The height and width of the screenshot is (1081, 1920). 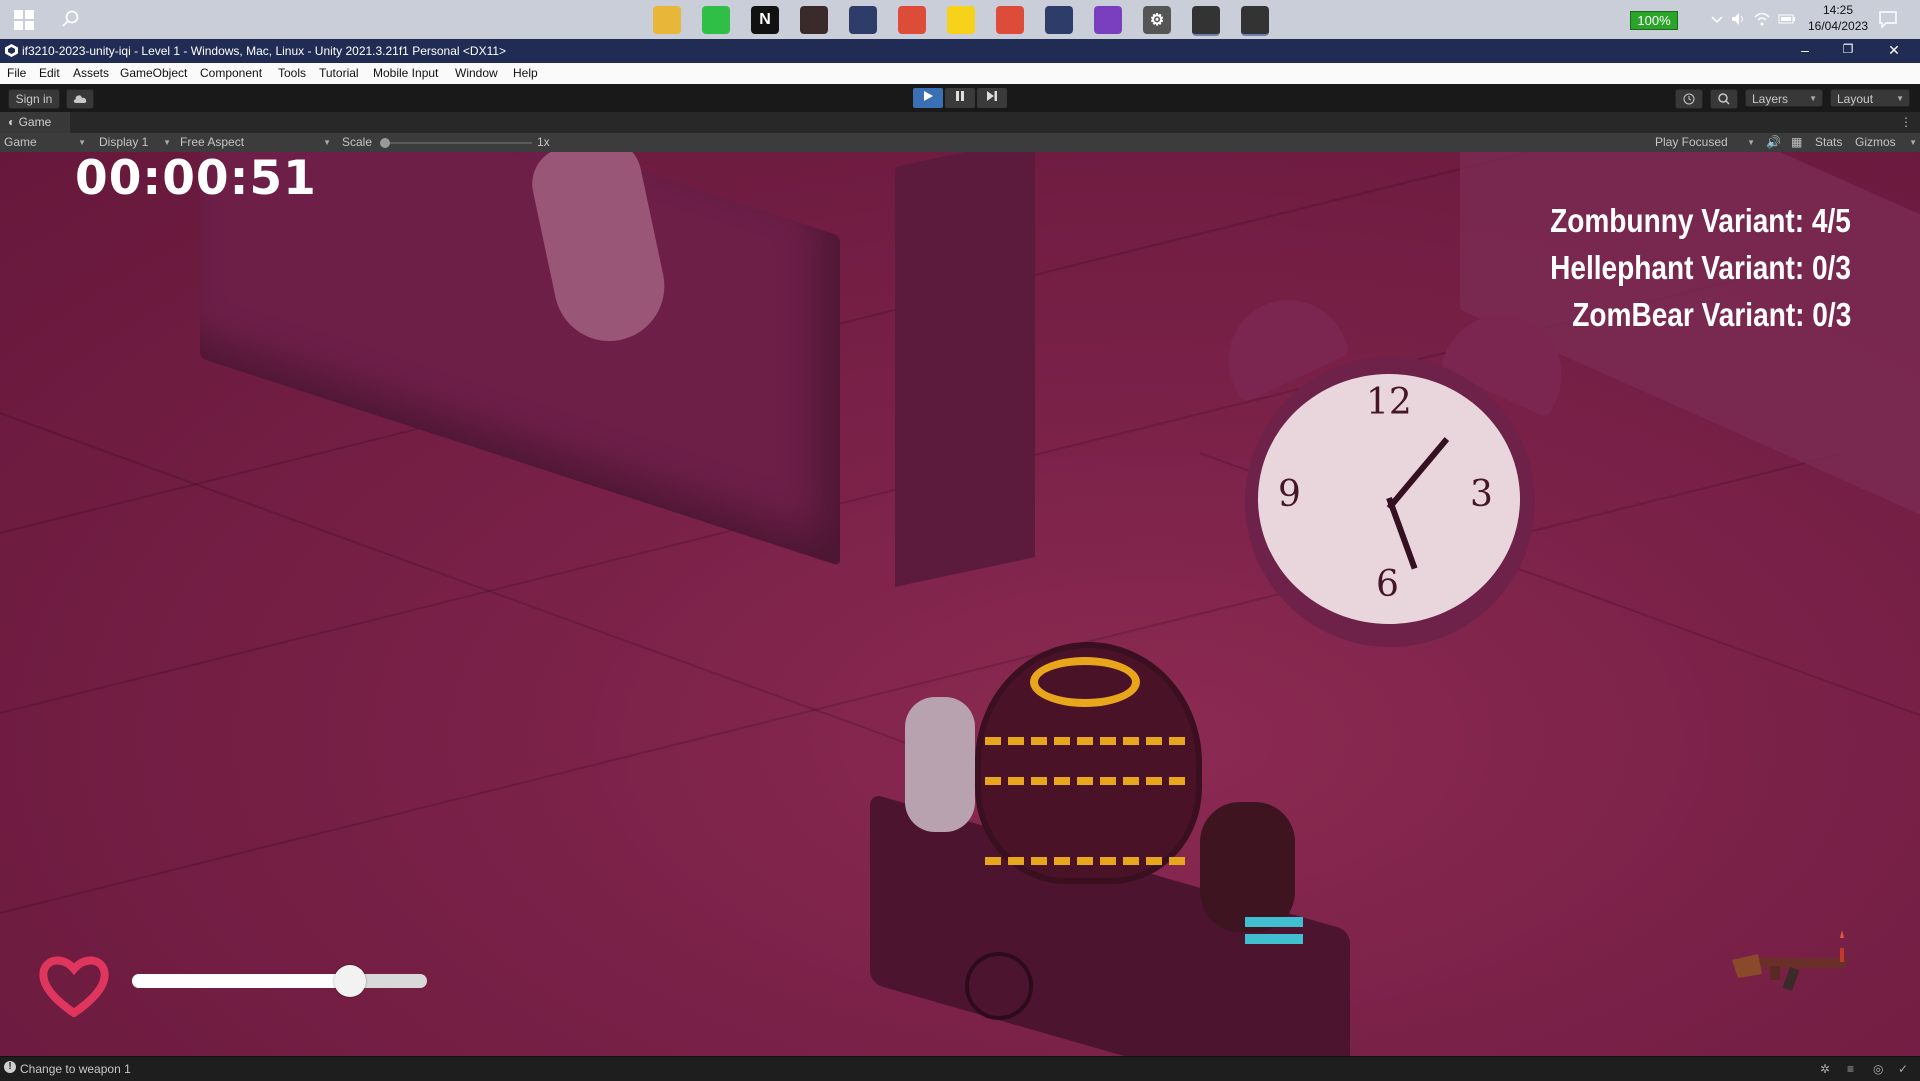 I want to click on step-button, so click(x=992, y=98).